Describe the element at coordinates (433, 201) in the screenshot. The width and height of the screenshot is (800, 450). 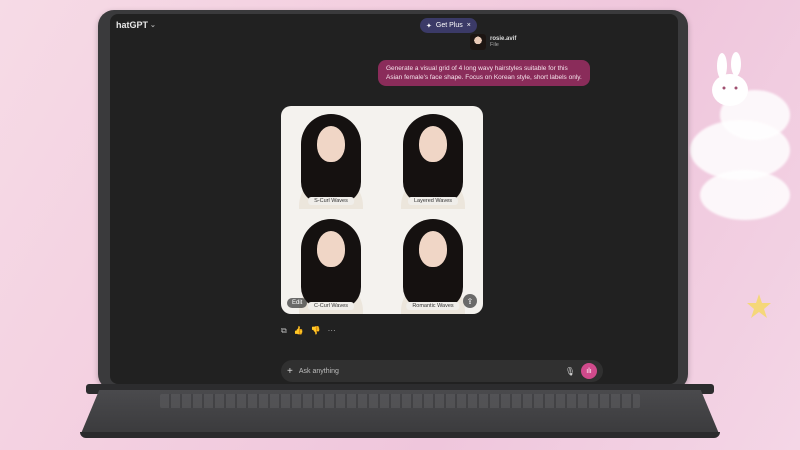
I see `hairstyle-label: Layered Waves` at that location.